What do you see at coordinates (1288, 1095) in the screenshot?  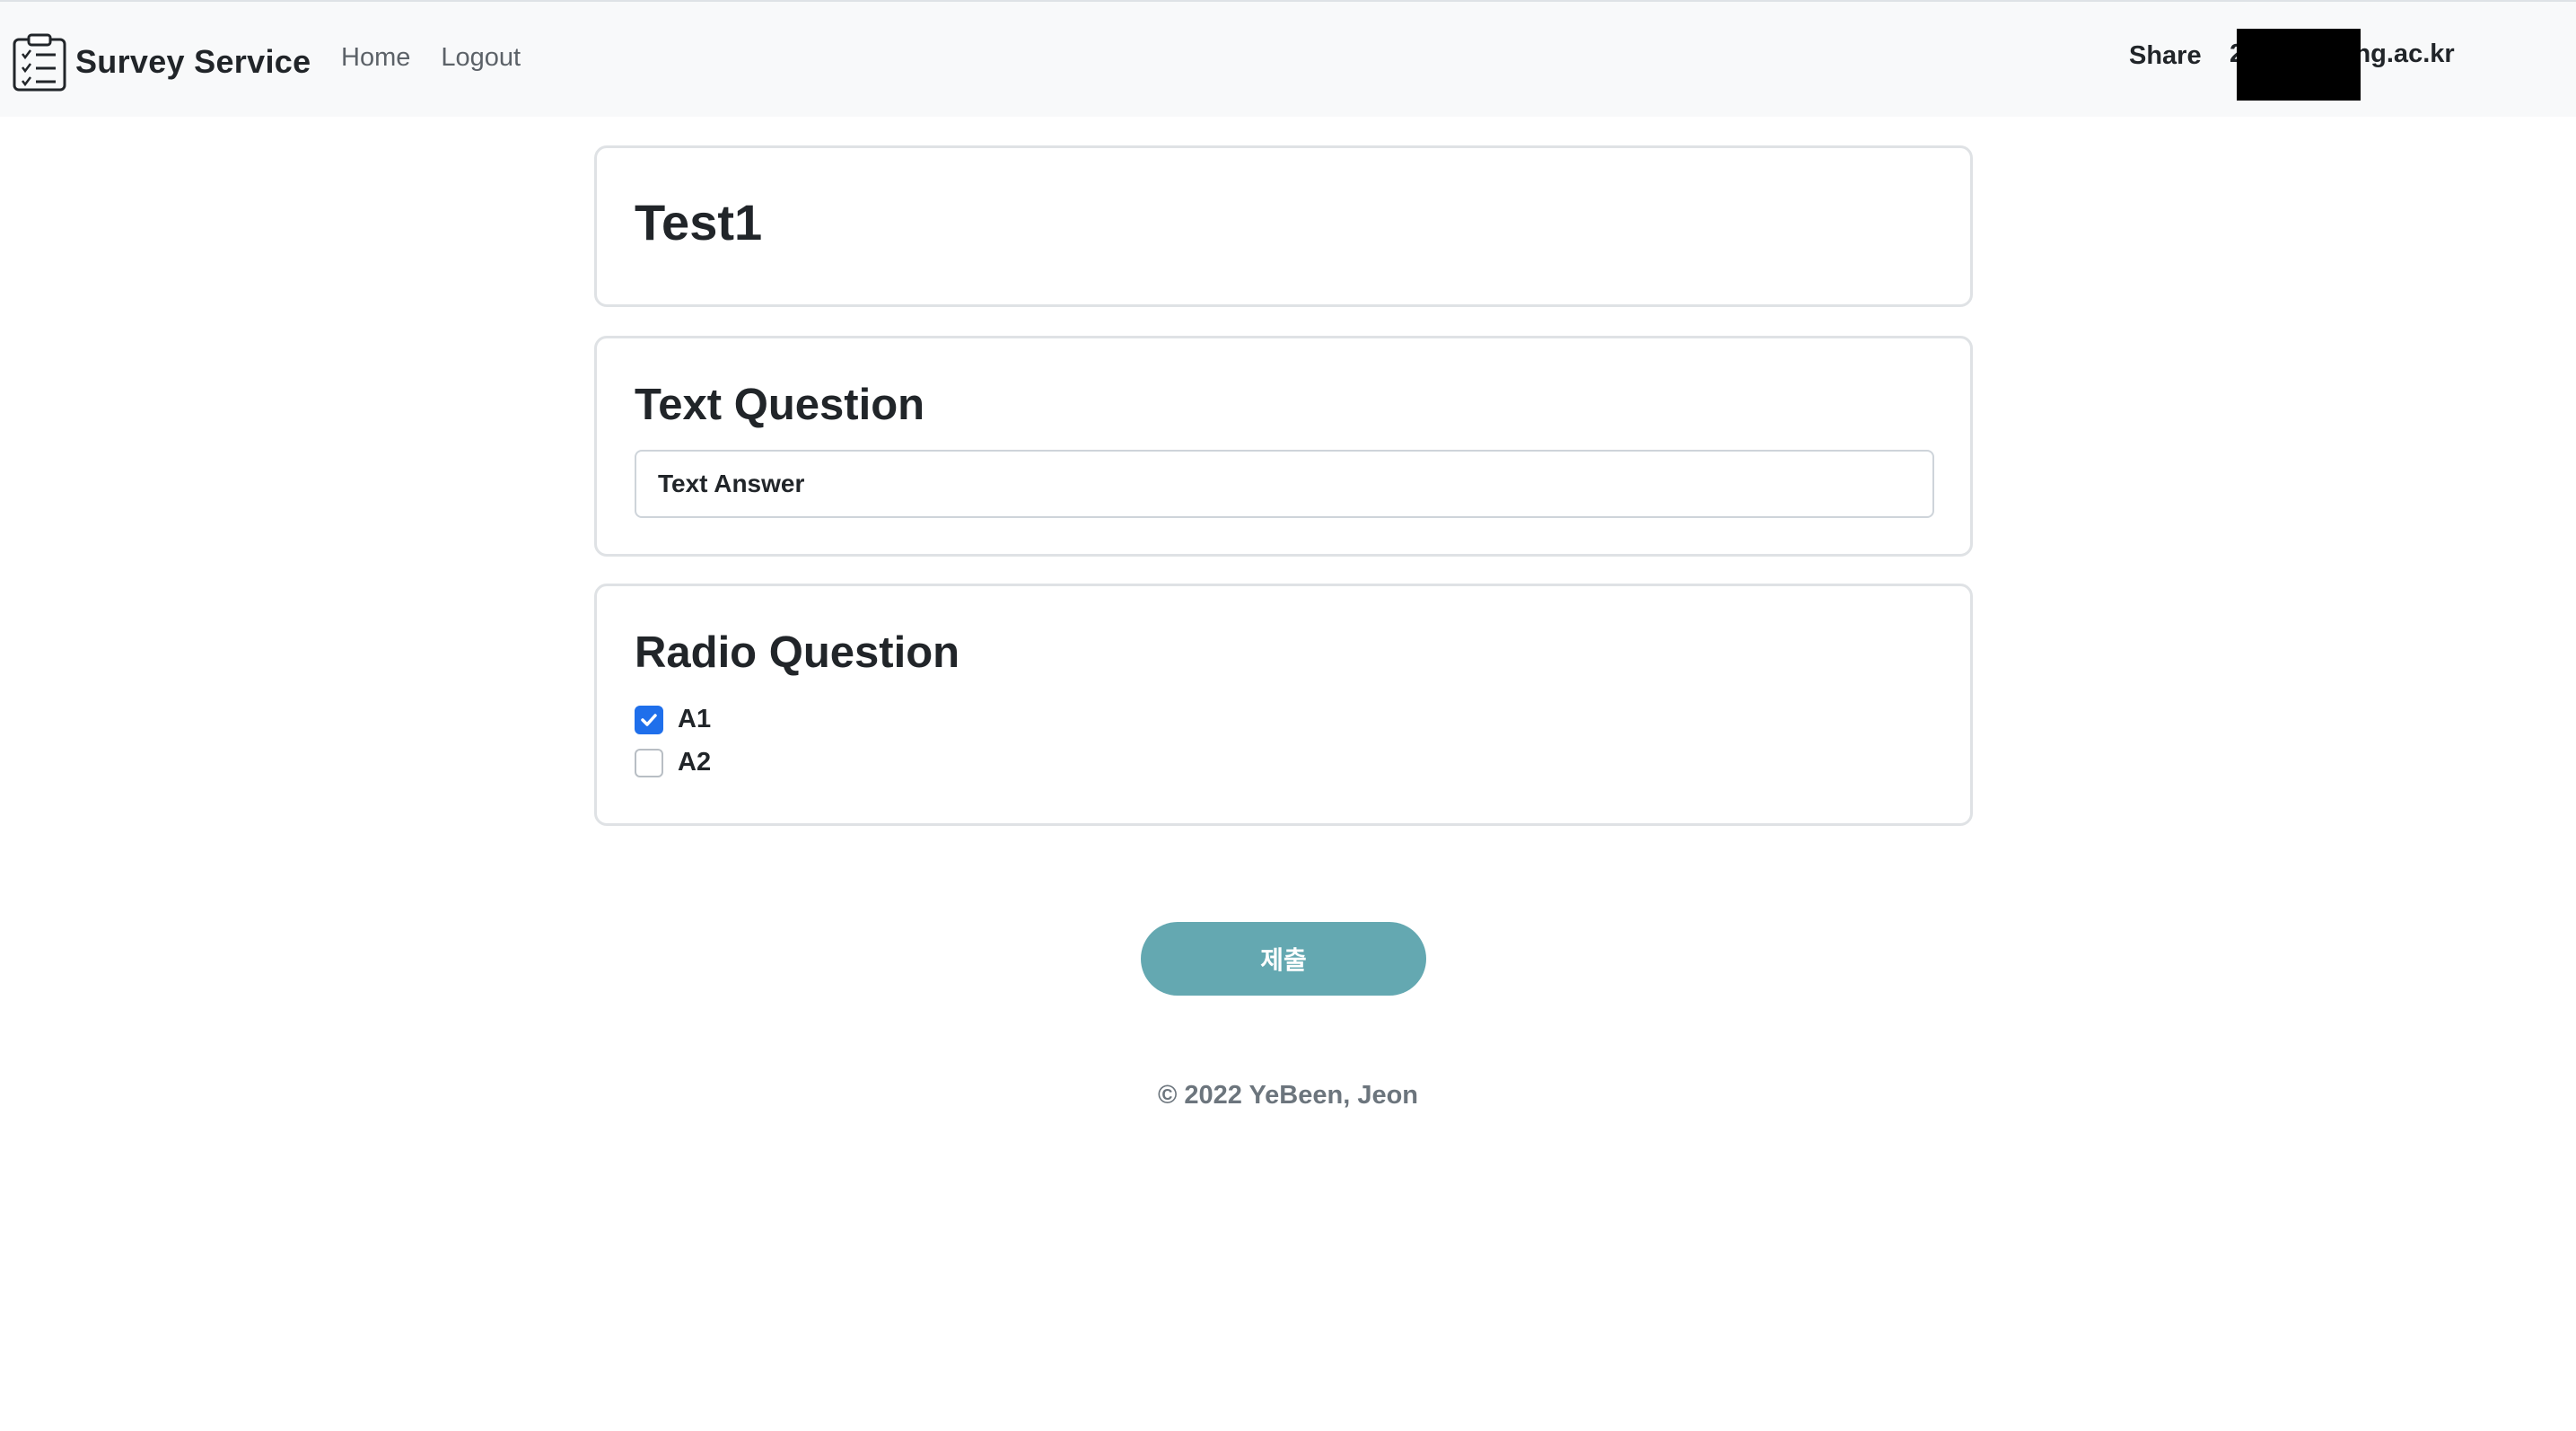 I see `footer-copyright: © 2022 YeBeen, Jeon` at bounding box center [1288, 1095].